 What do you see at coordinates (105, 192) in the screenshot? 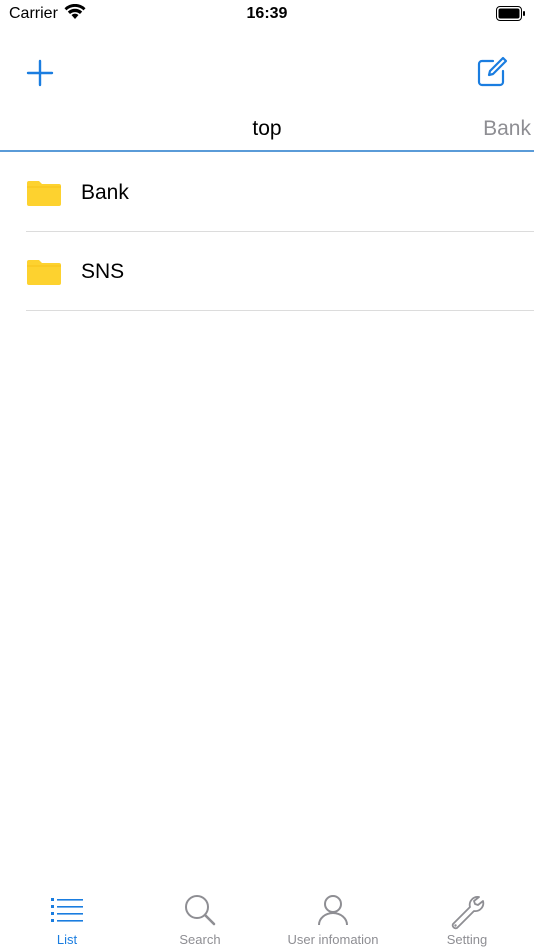
I see `list-item-label: Bank` at bounding box center [105, 192].